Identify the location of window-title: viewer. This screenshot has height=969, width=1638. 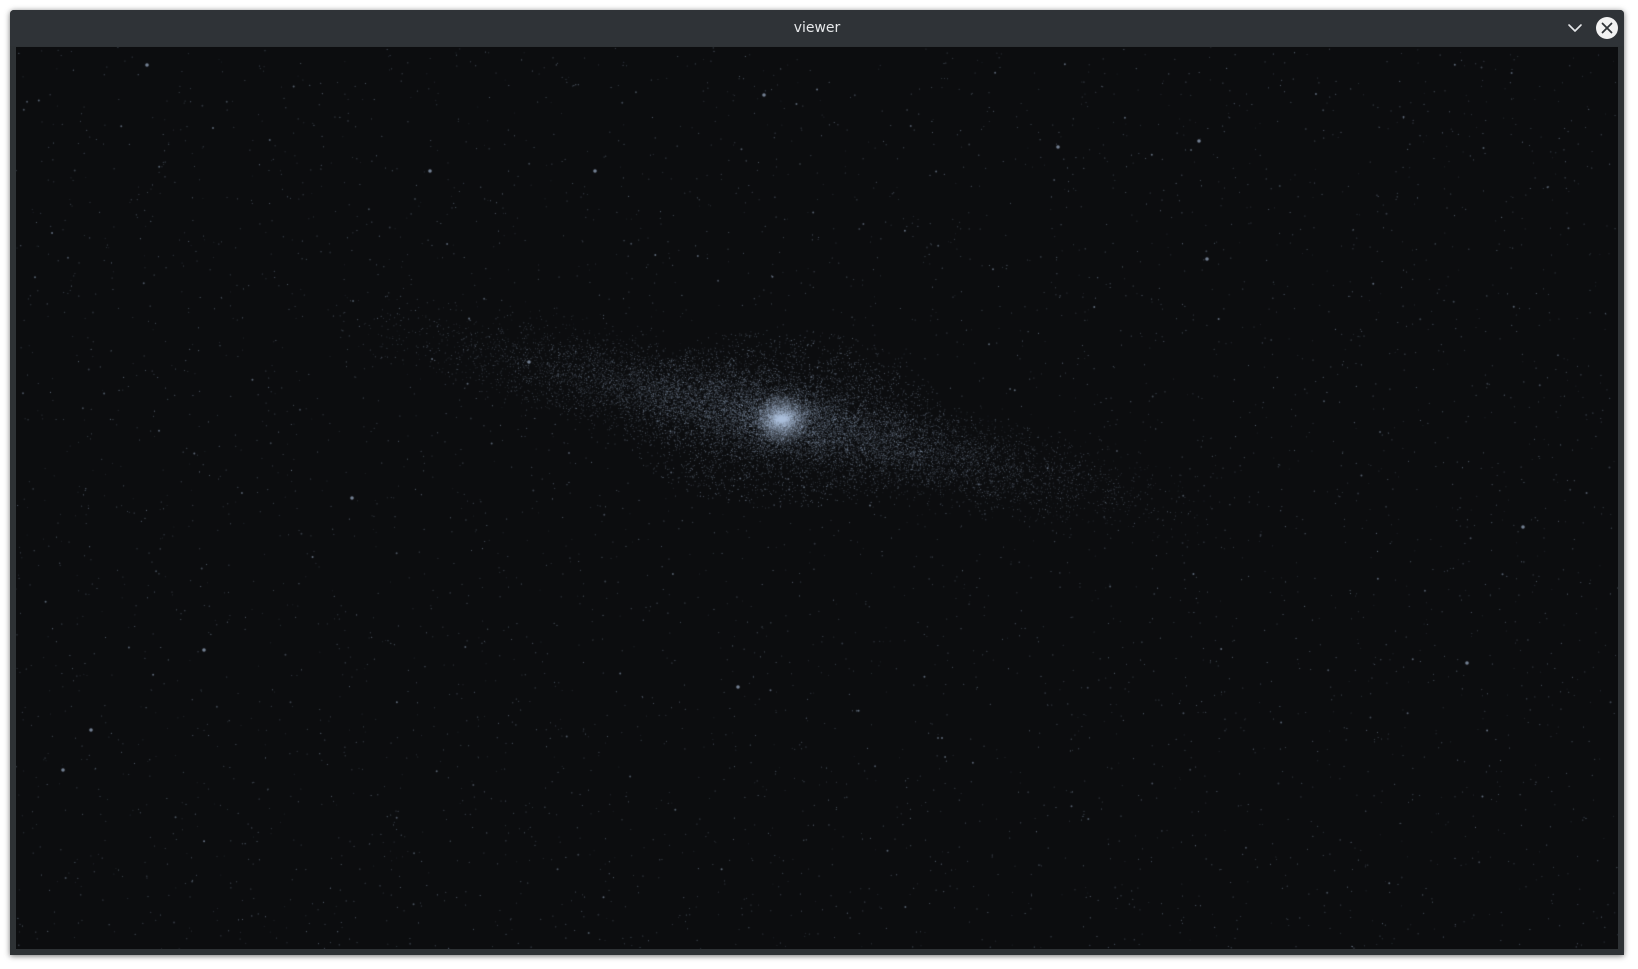
(817, 28).